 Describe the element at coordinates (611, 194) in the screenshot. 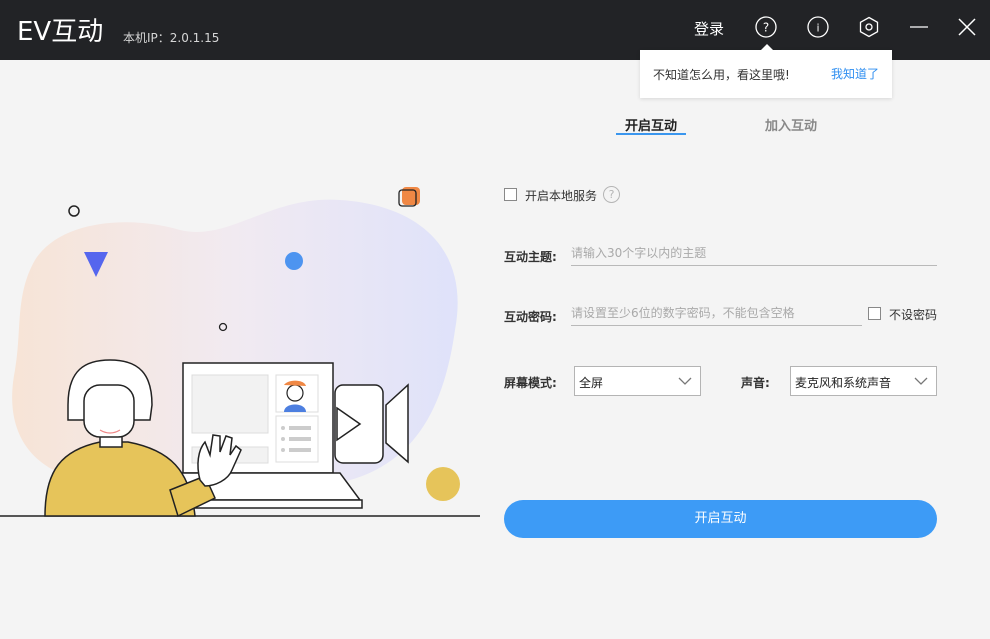

I see `local-service-help-icon: ?` at that location.